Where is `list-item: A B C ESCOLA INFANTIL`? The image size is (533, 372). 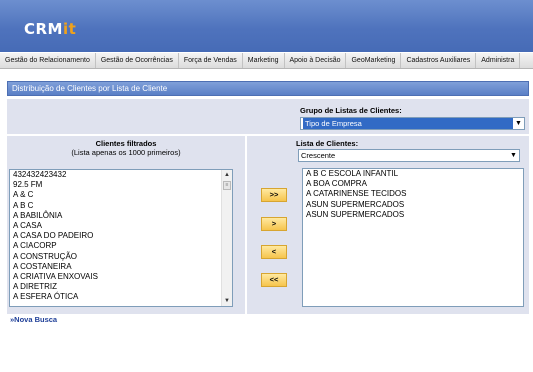 list-item: A B C ESCOLA INFANTIL is located at coordinates (413, 174).